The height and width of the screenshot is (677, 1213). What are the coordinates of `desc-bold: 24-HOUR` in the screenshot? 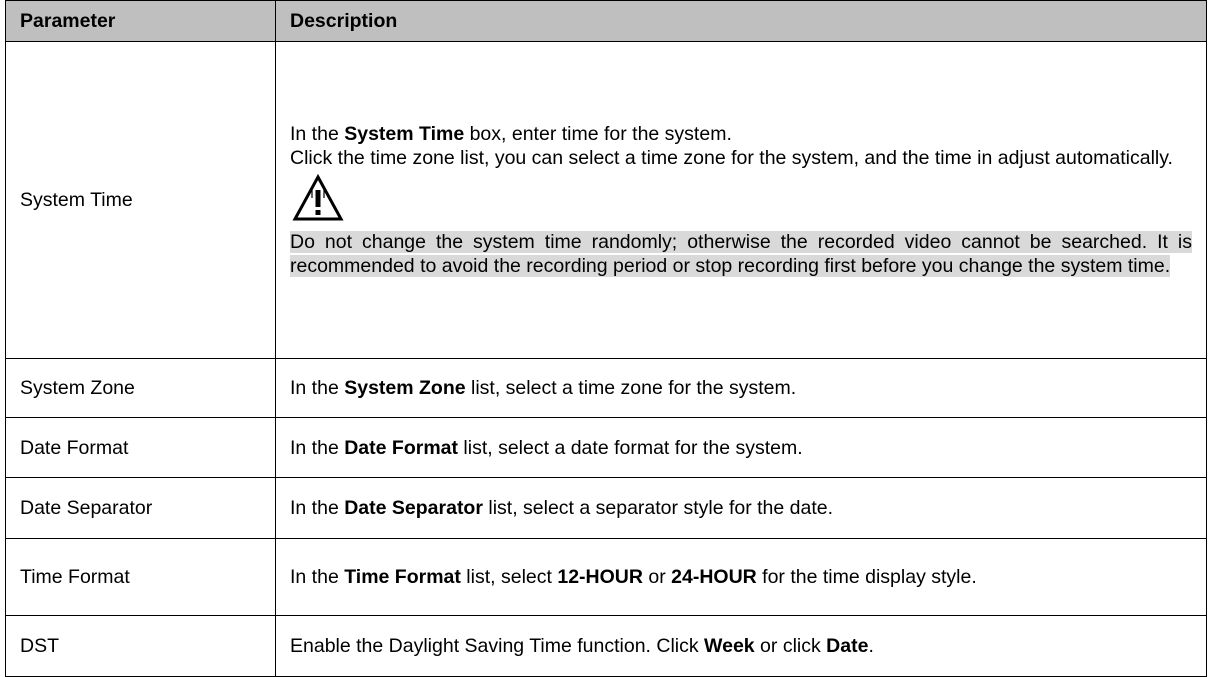 It's located at (714, 577).